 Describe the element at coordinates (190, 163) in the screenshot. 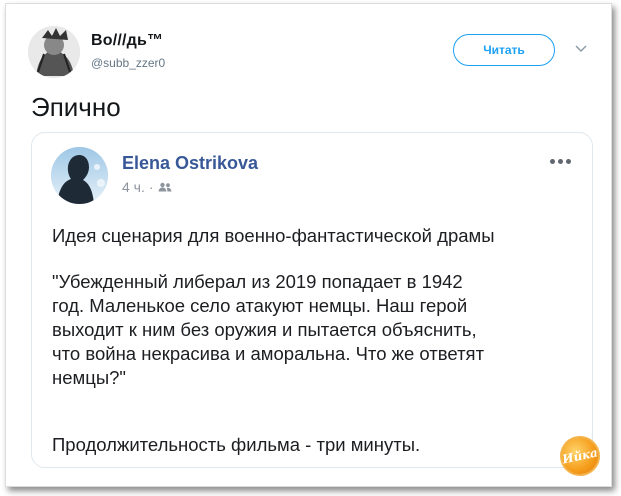

I see `quoted-author-name: Elena Ostrikova` at that location.